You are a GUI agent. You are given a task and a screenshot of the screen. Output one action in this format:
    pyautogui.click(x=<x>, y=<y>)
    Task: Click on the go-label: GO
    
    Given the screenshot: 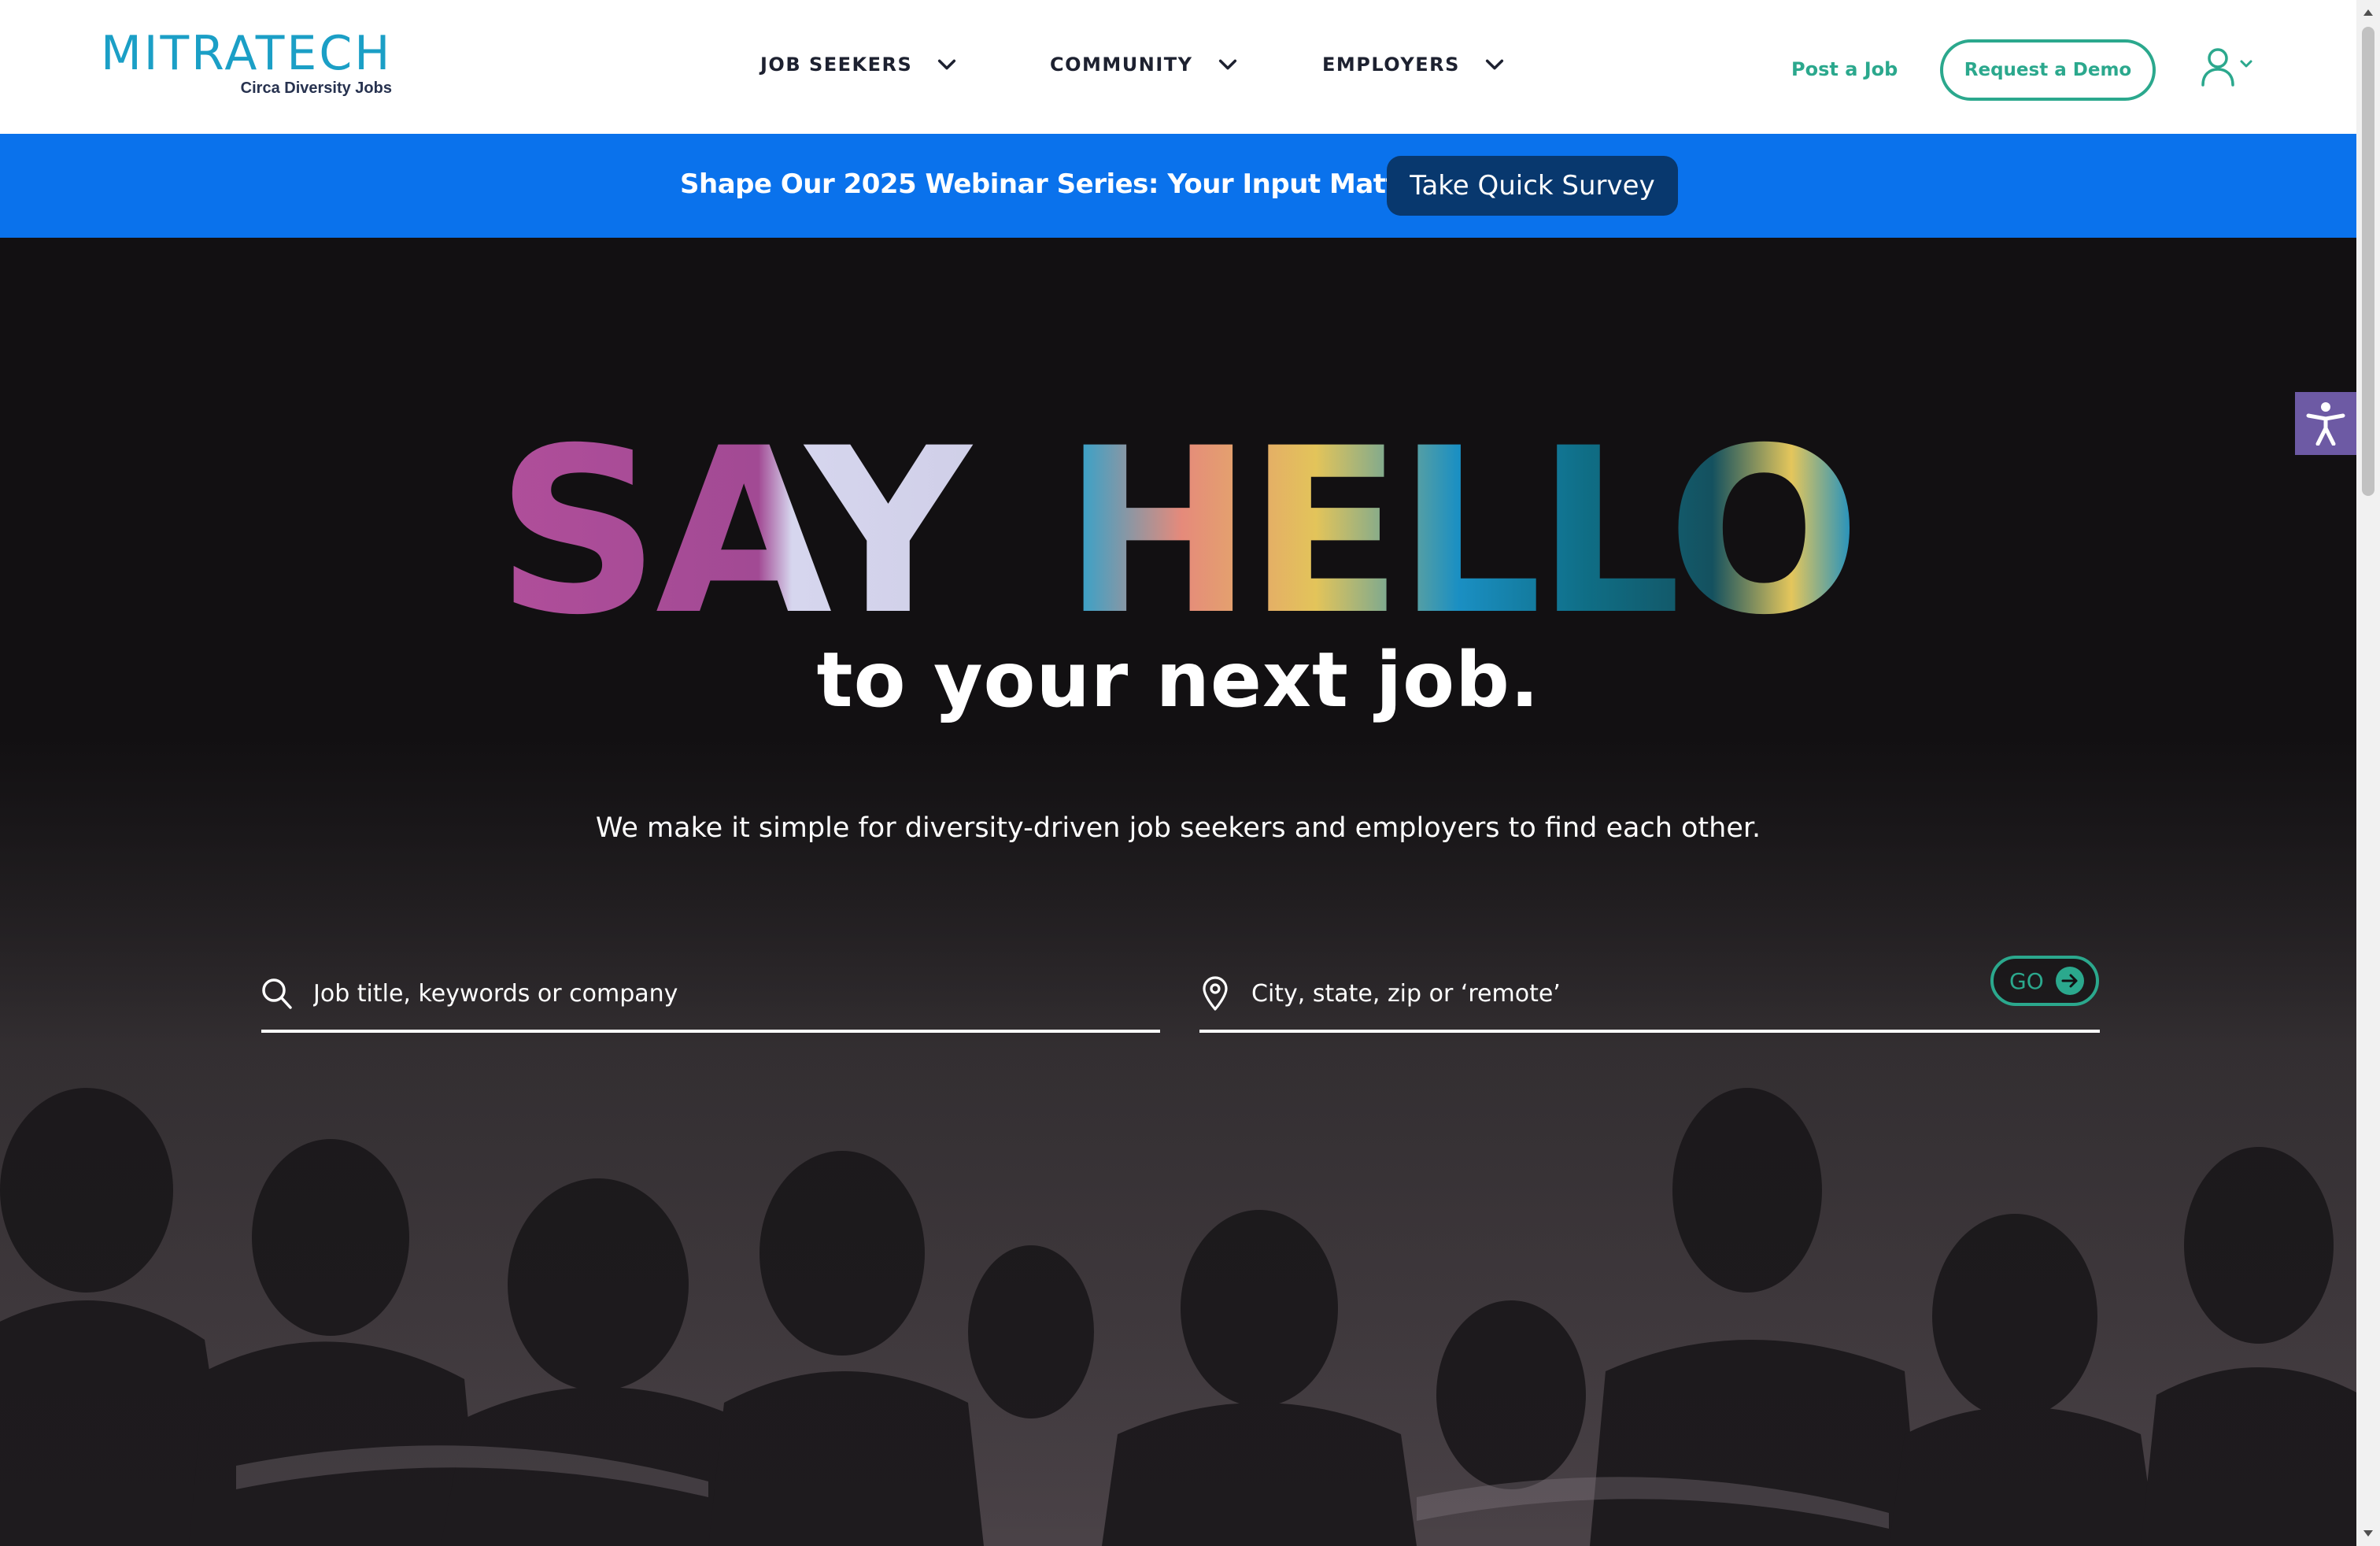 What is the action you would take?
    pyautogui.click(x=2026, y=981)
    